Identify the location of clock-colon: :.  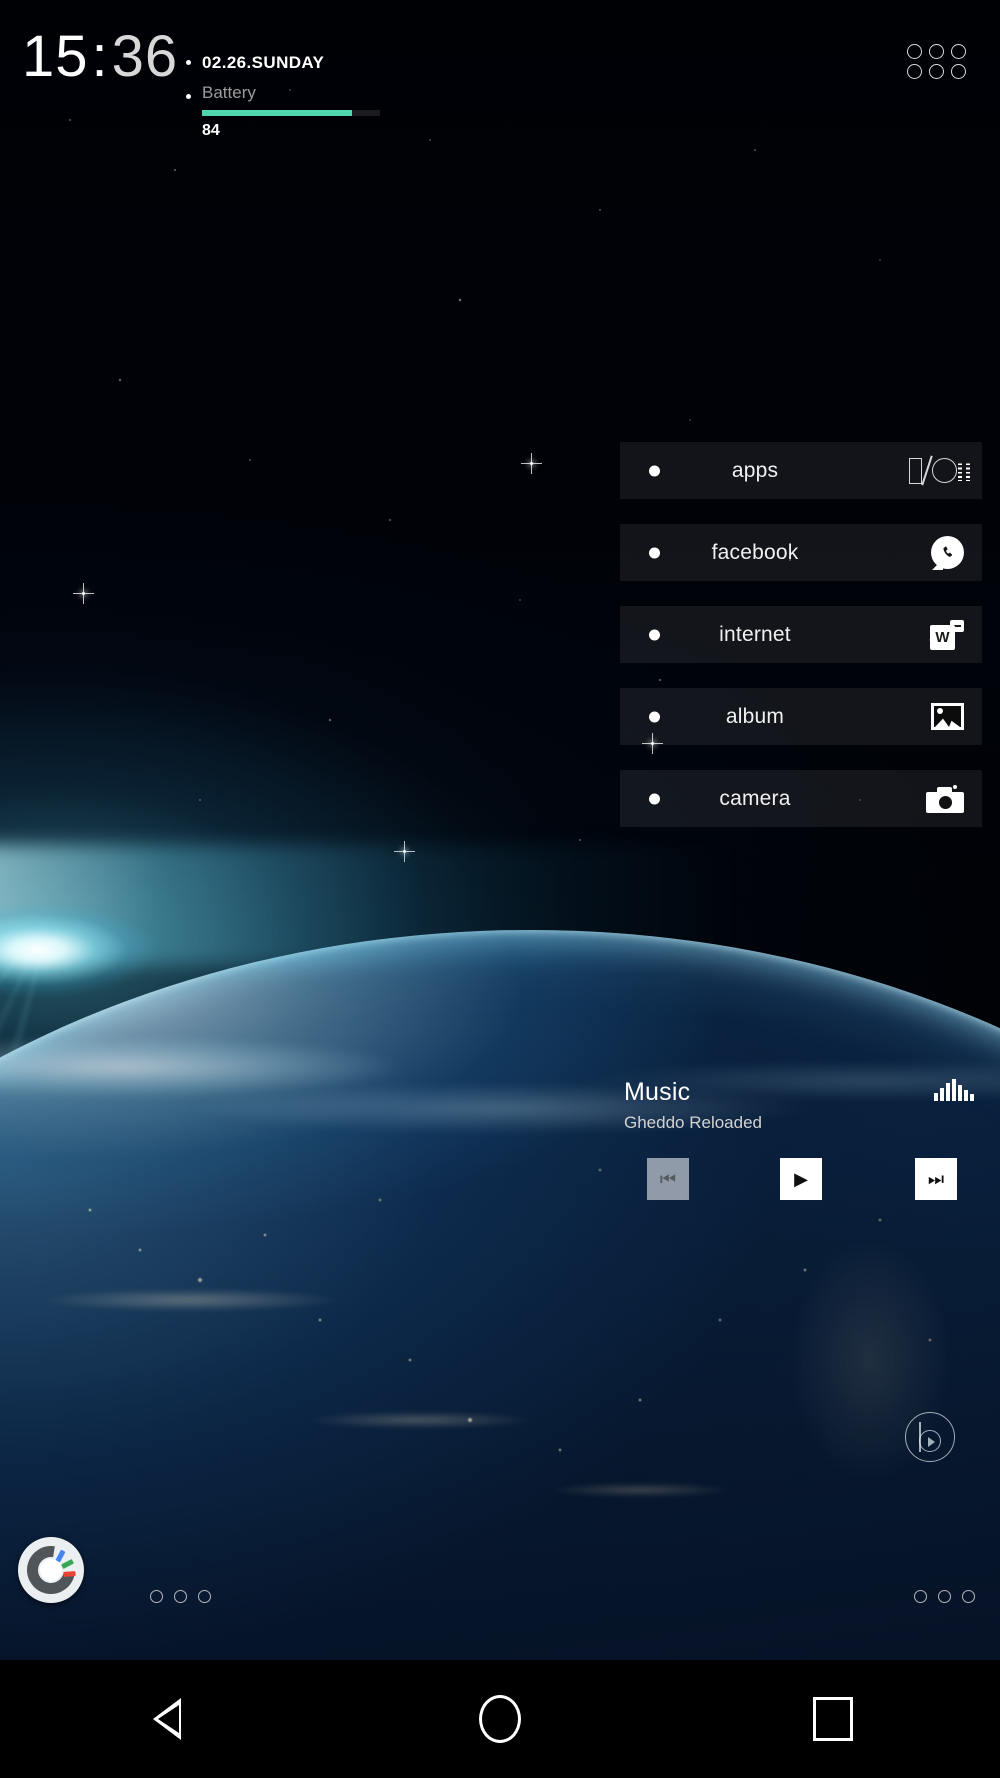
(100, 56).